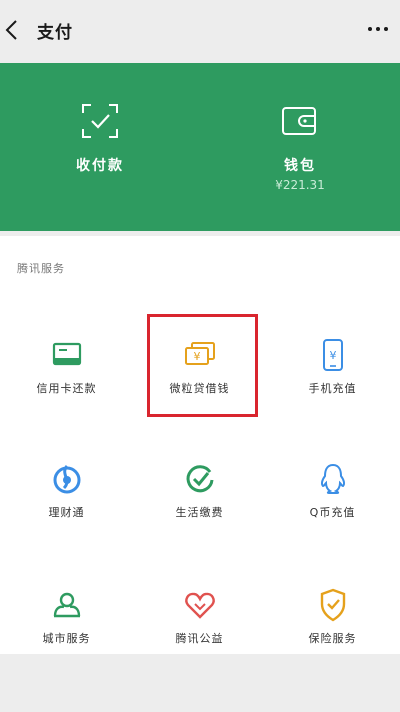 The width and height of the screenshot is (400, 712). Describe the element at coordinates (300, 147) in the screenshot. I see `wallet-button: 钱包 ¥221.31` at that location.